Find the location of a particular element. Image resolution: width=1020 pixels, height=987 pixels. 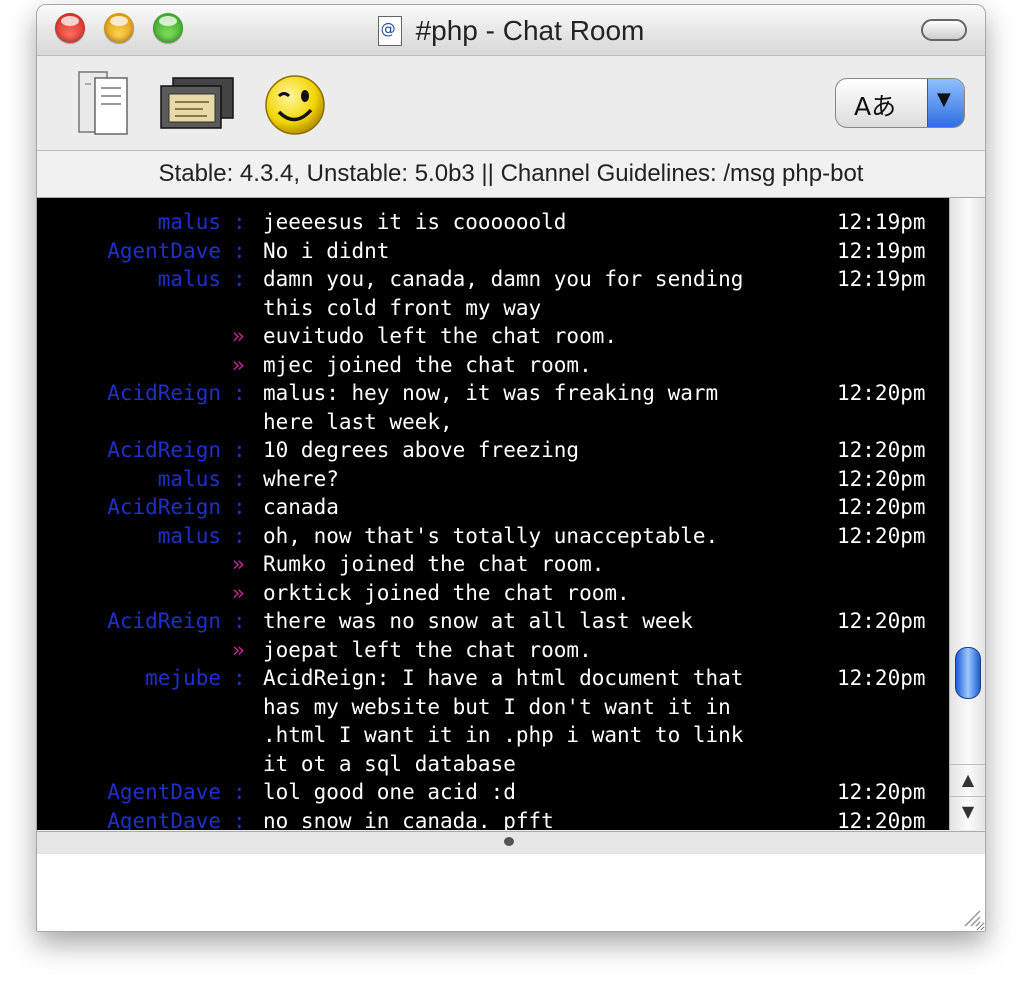

message-text: there was no snow at all last week is located at coordinates (478, 621).